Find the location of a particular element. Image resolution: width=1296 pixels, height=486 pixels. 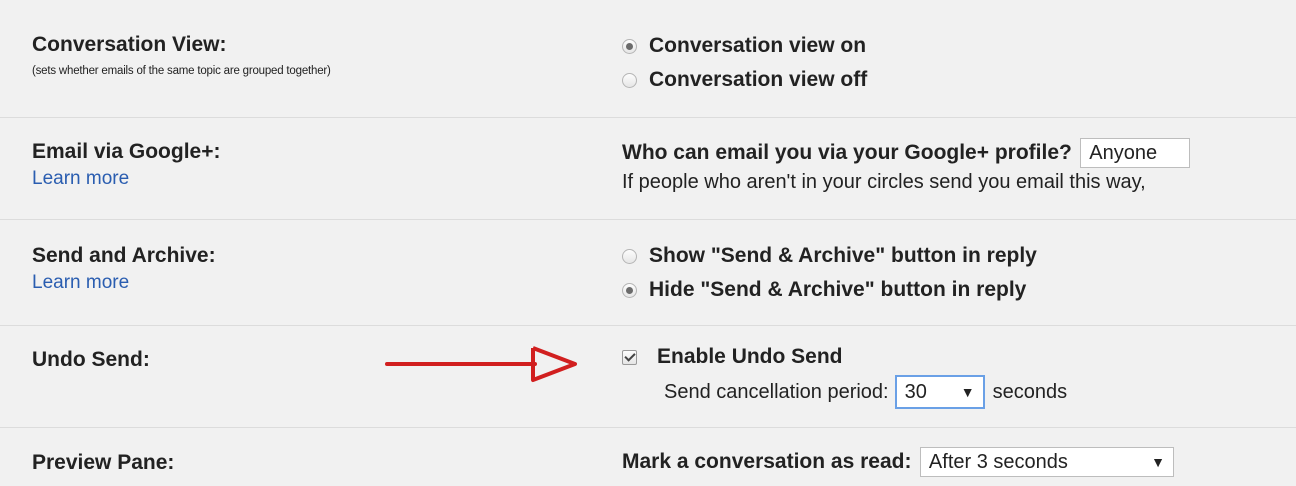

enable-undo-send-checkbox is located at coordinates (629, 357).